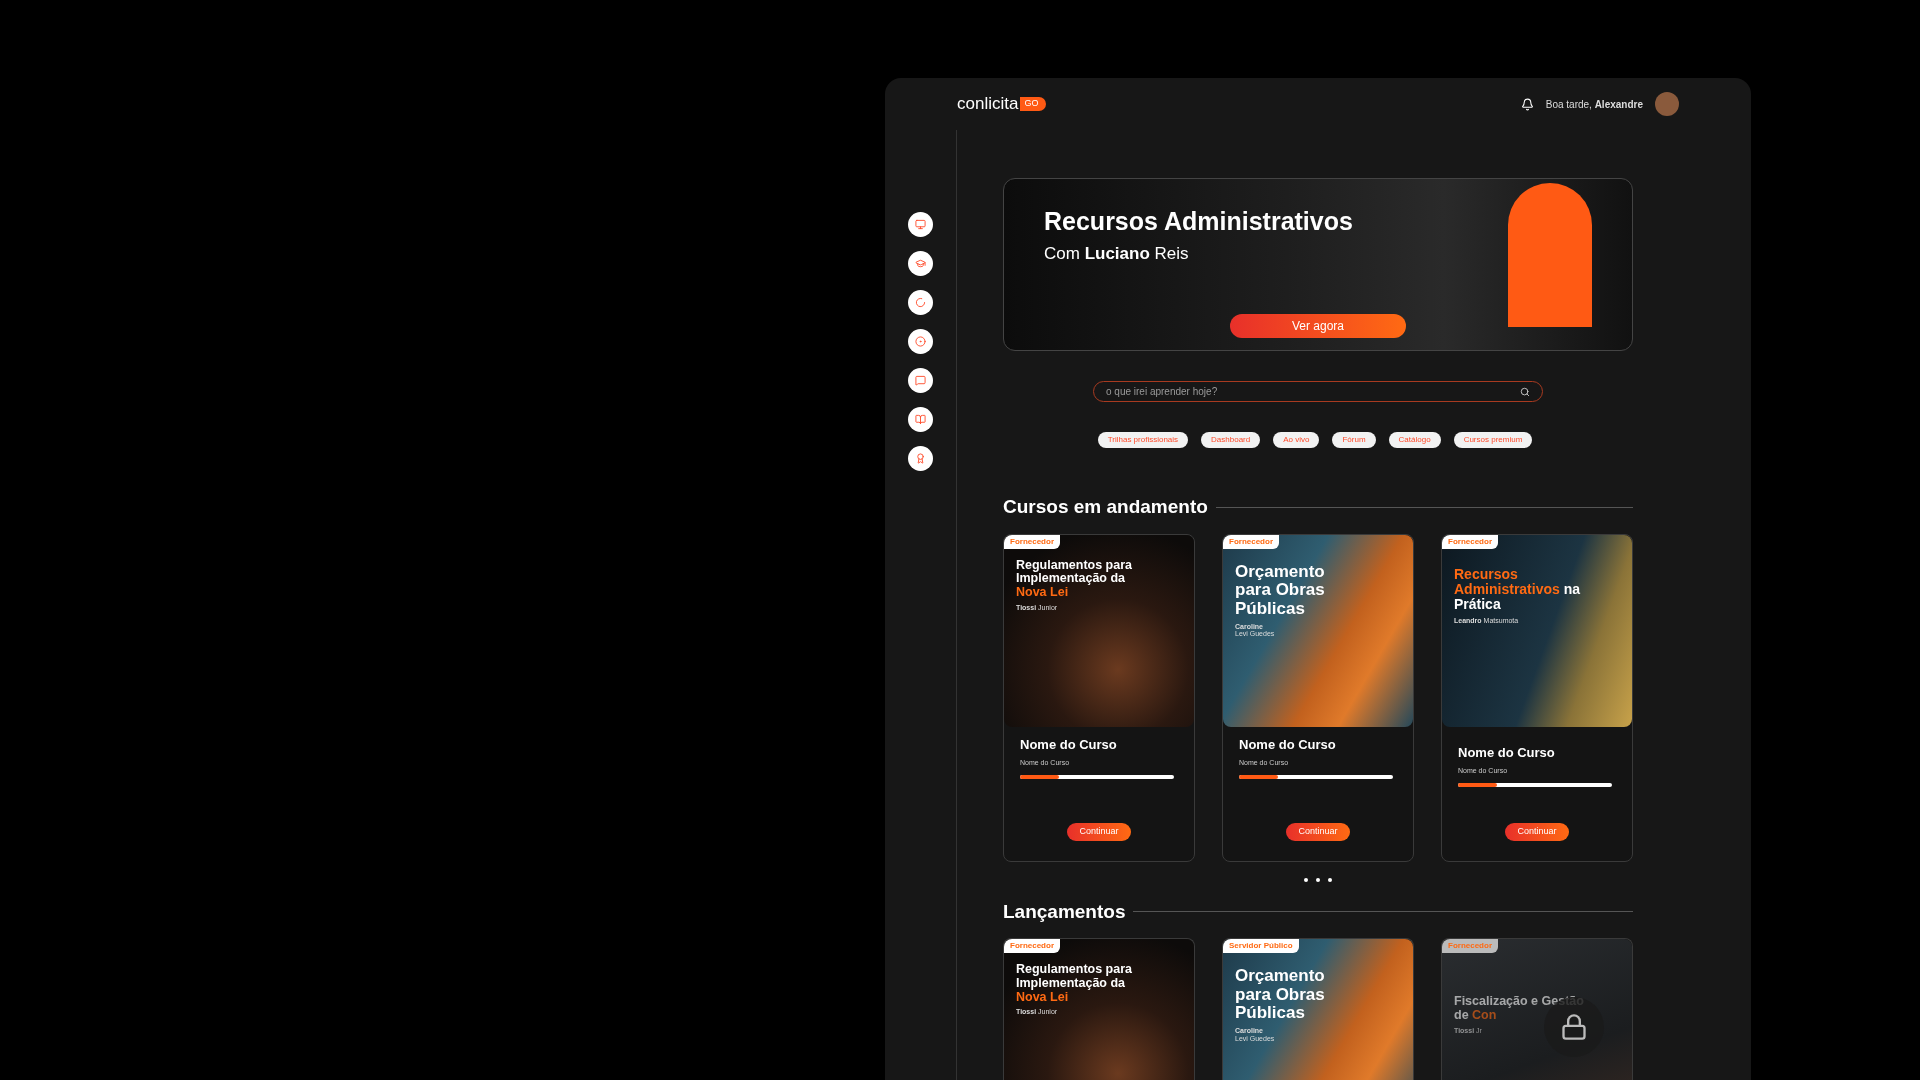  I want to click on category-badge: Servidor Público, so click(1261, 946).